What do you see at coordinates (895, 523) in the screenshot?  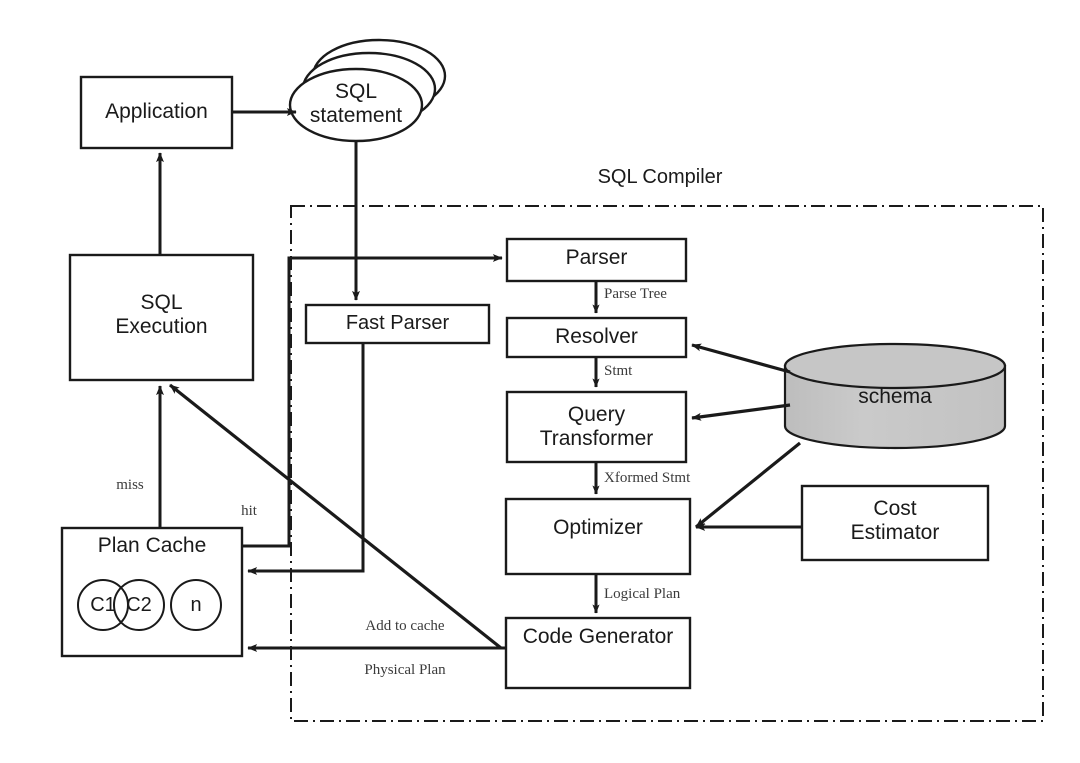 I see `cost-estimator-box` at bounding box center [895, 523].